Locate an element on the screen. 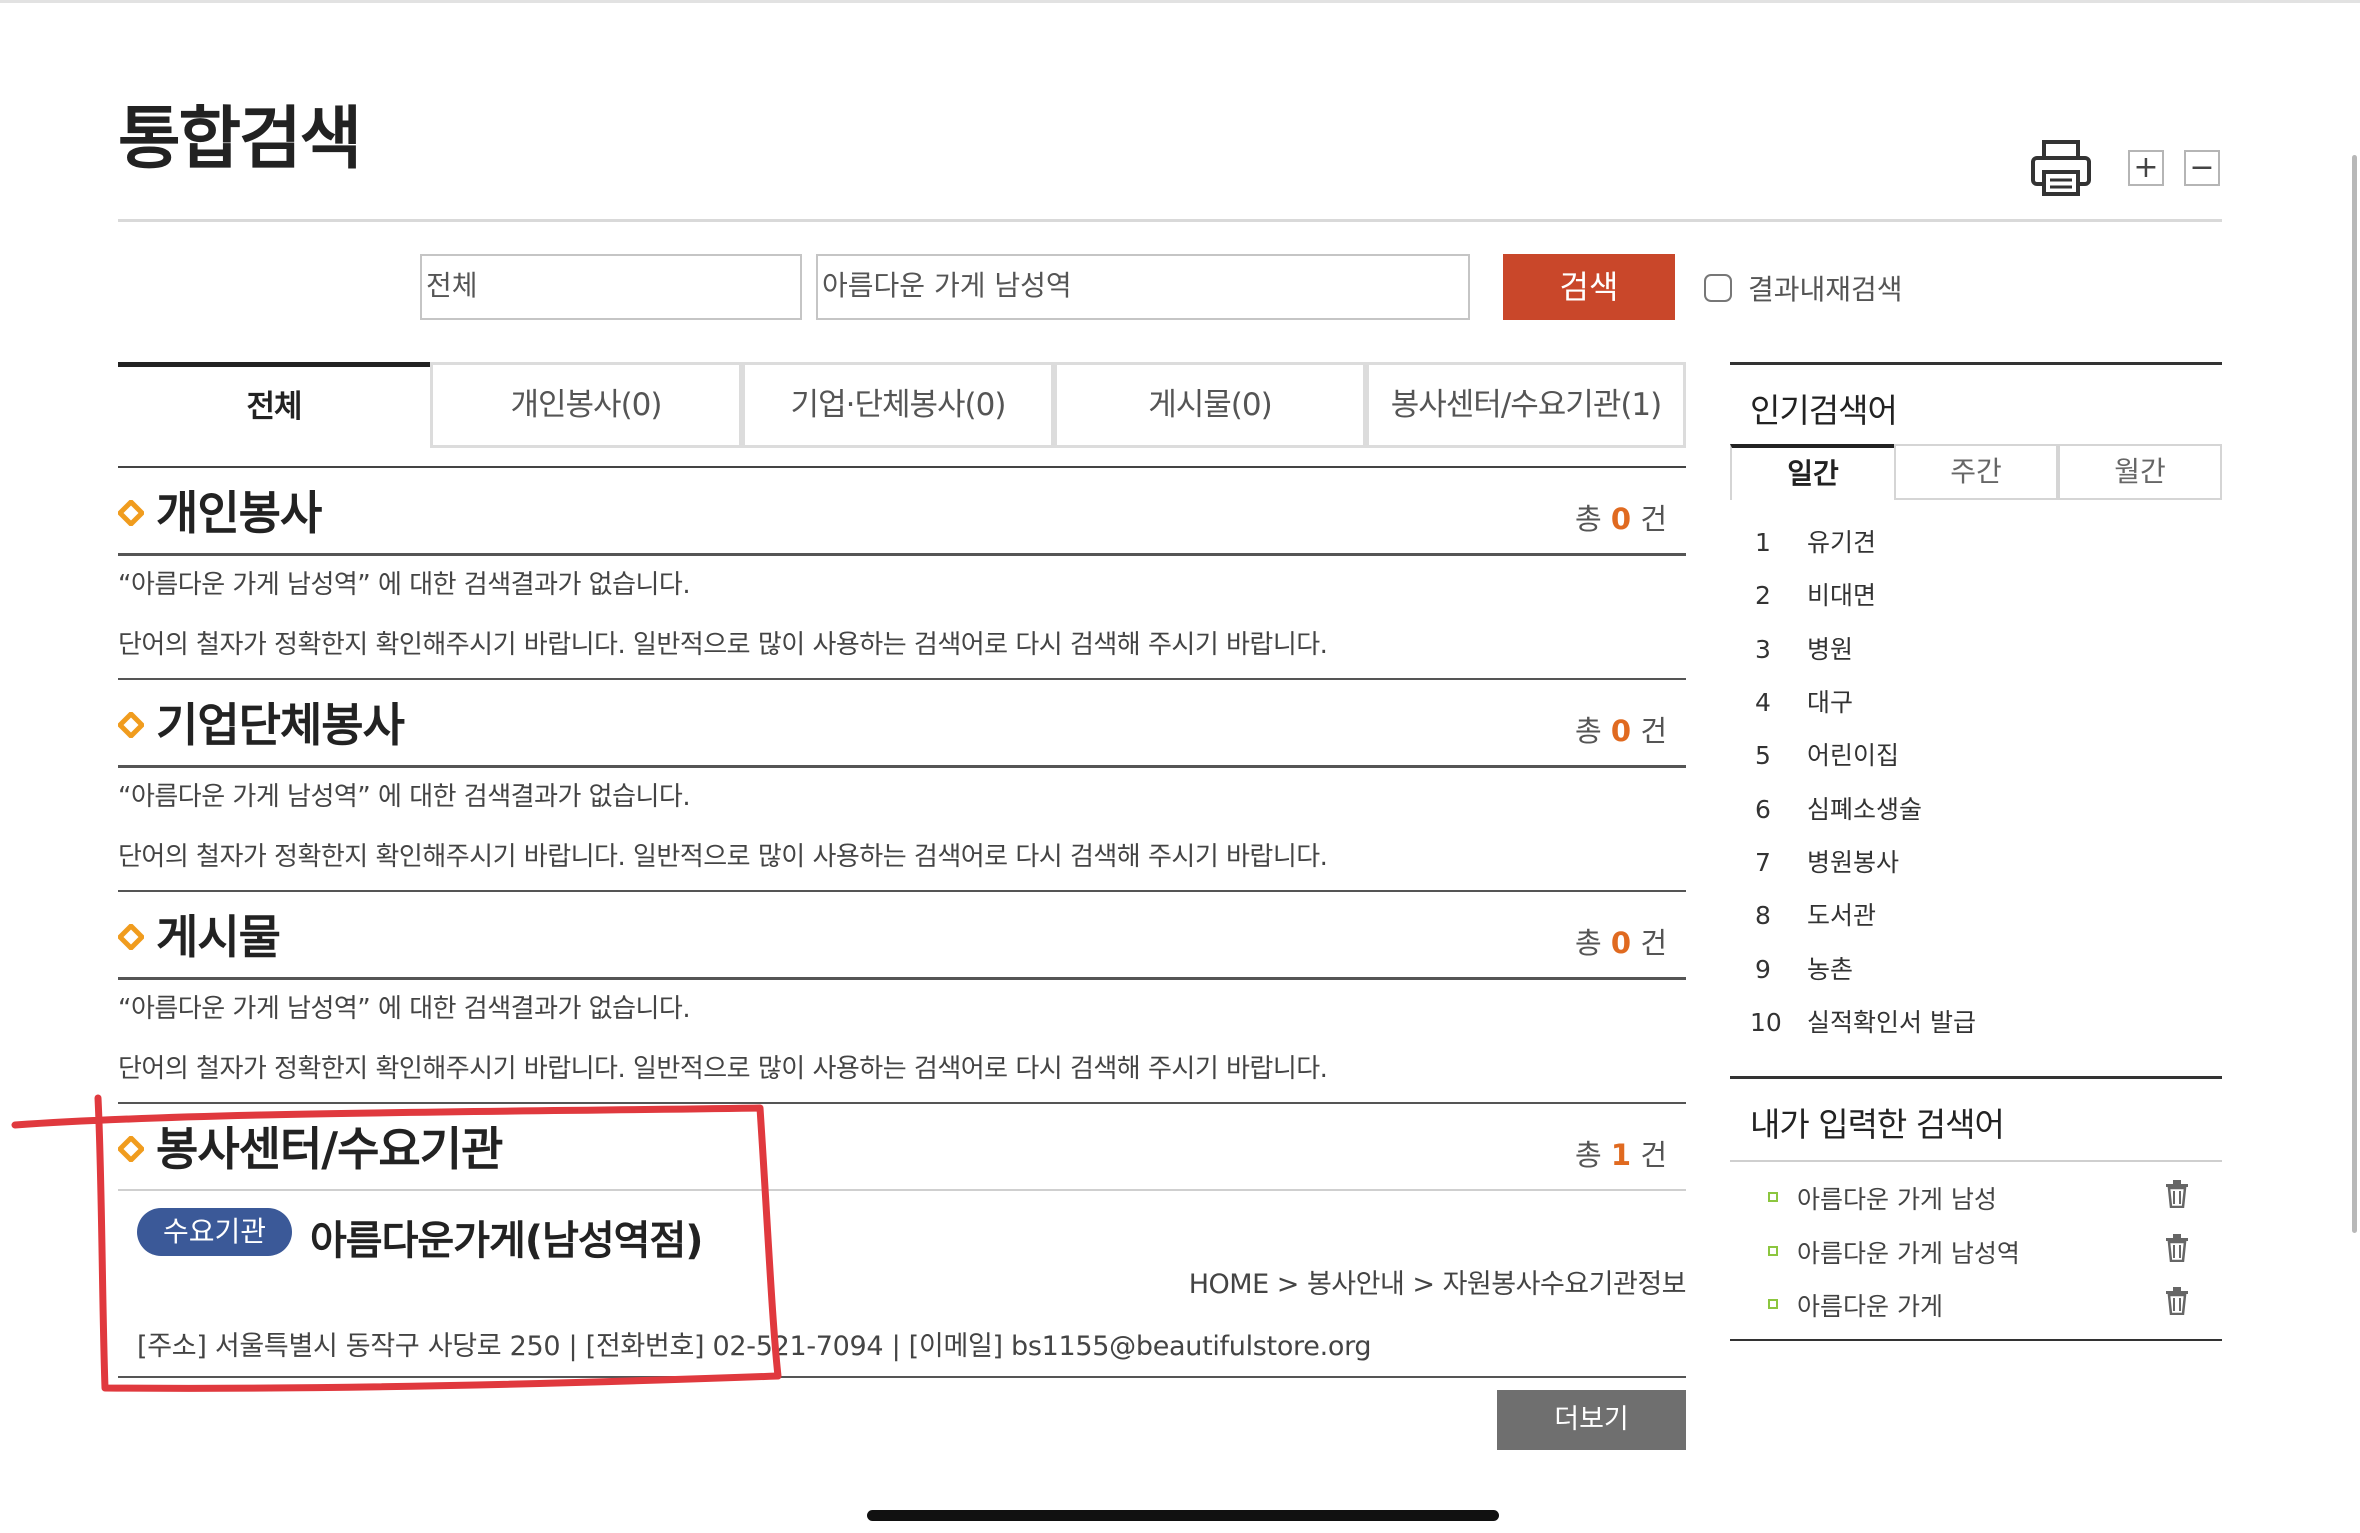 The width and height of the screenshot is (2360, 1533). popular-searches-title: 인기검색어 is located at coordinates (1824, 410).